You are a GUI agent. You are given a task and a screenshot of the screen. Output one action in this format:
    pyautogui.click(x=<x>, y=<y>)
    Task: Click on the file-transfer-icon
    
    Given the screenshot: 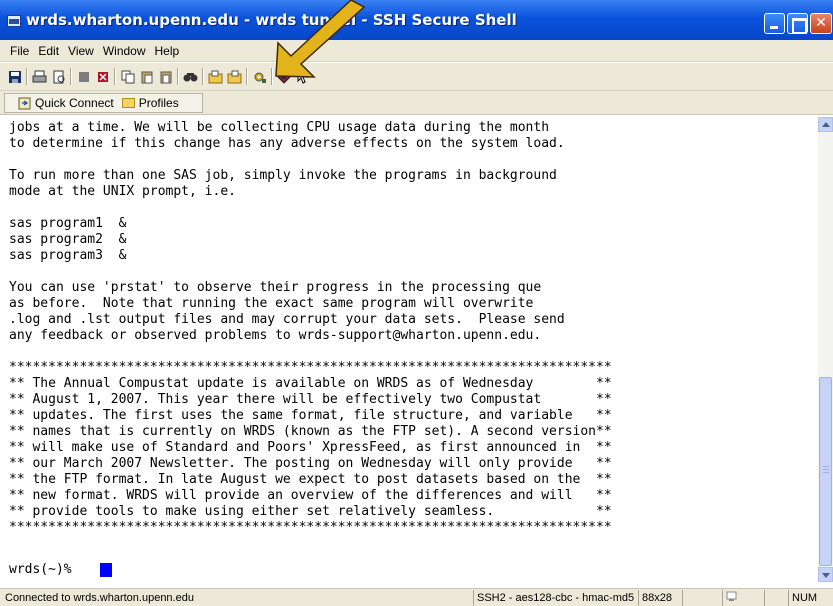 What is the action you would take?
    pyautogui.click(x=215, y=76)
    